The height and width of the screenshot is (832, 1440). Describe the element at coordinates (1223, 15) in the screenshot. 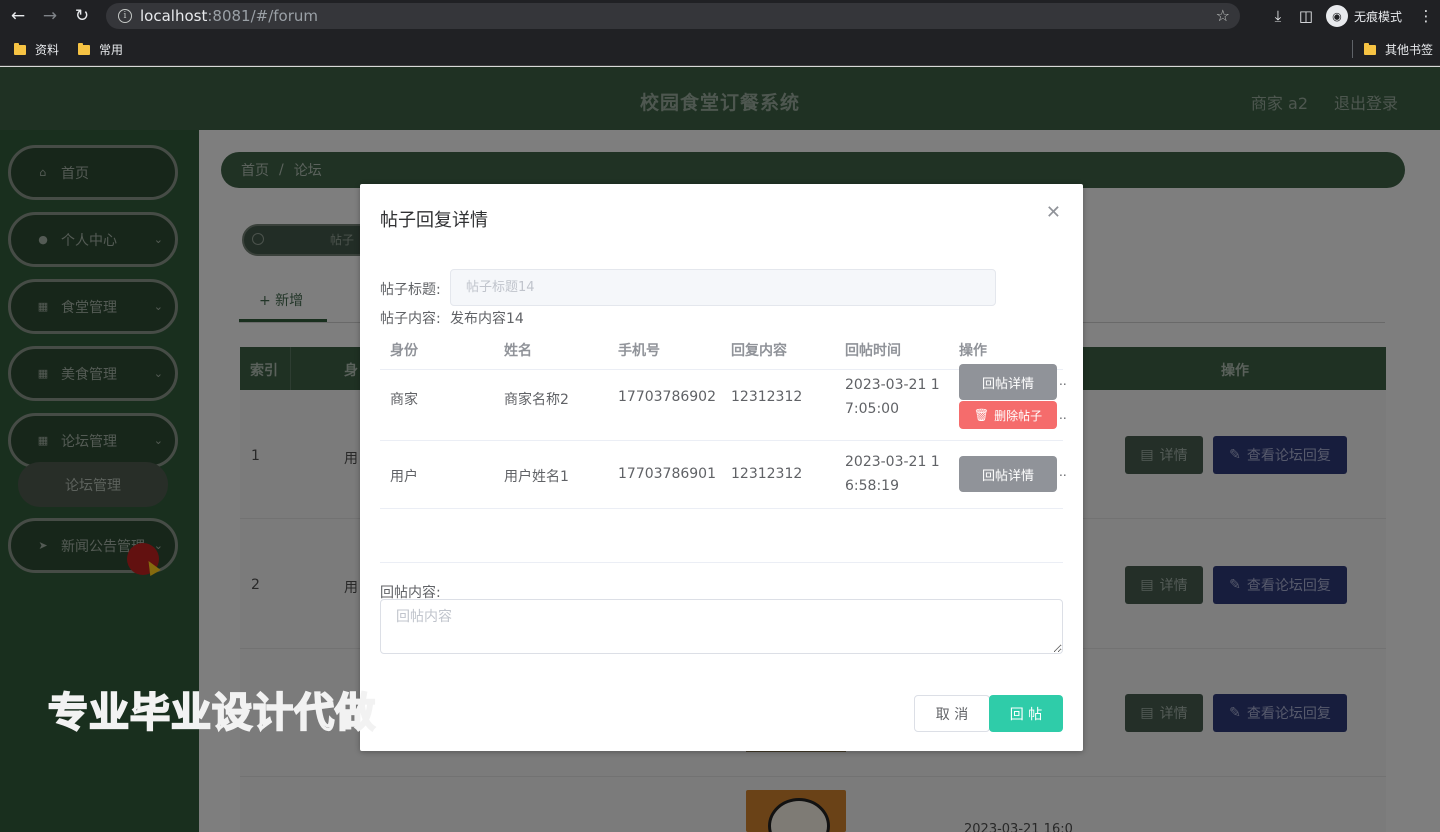

I see `bookmark-star-icon: ☆` at that location.